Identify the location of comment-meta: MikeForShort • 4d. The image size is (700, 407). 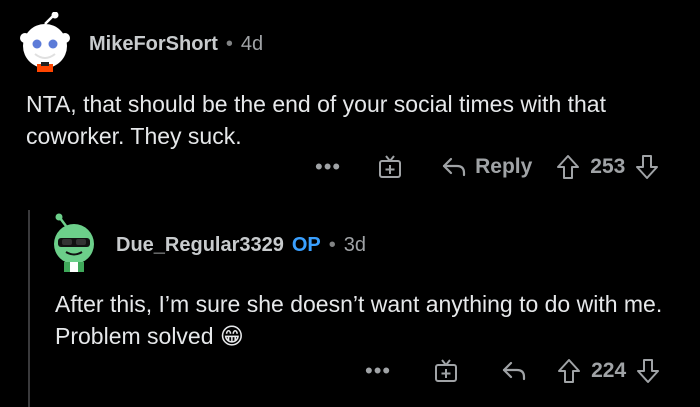
(176, 44).